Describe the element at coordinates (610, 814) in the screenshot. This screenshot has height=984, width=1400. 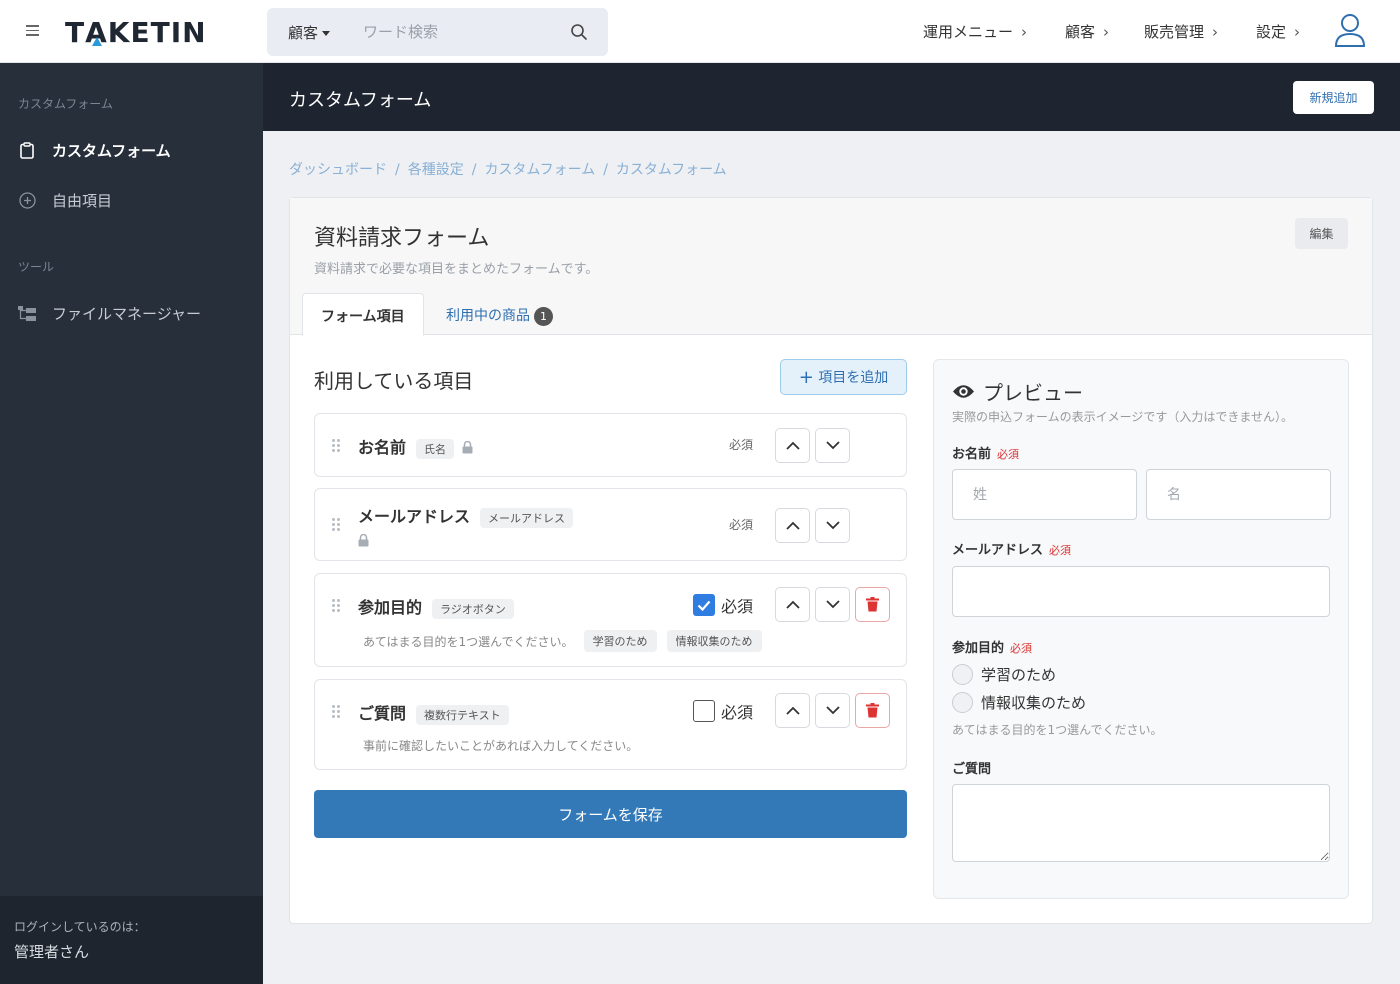
I see `save-form-button: フォームを保存` at that location.